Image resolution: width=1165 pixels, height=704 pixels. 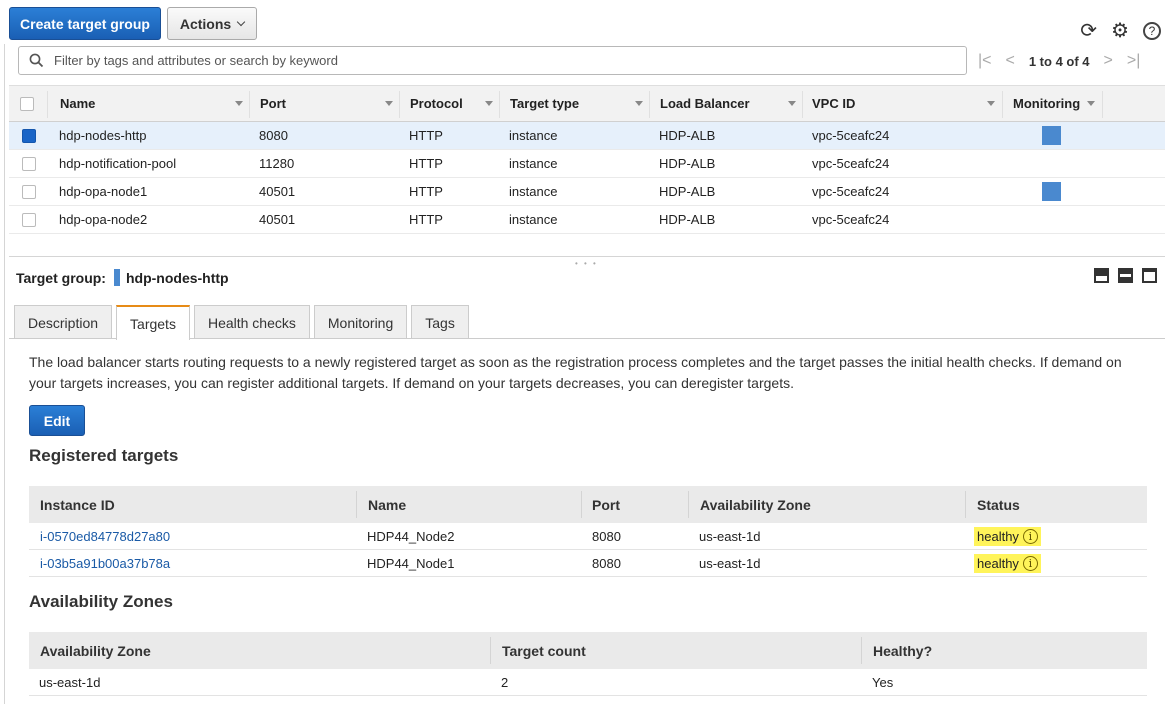 I want to click on cell-name: HDP44_Node2, so click(x=411, y=536).